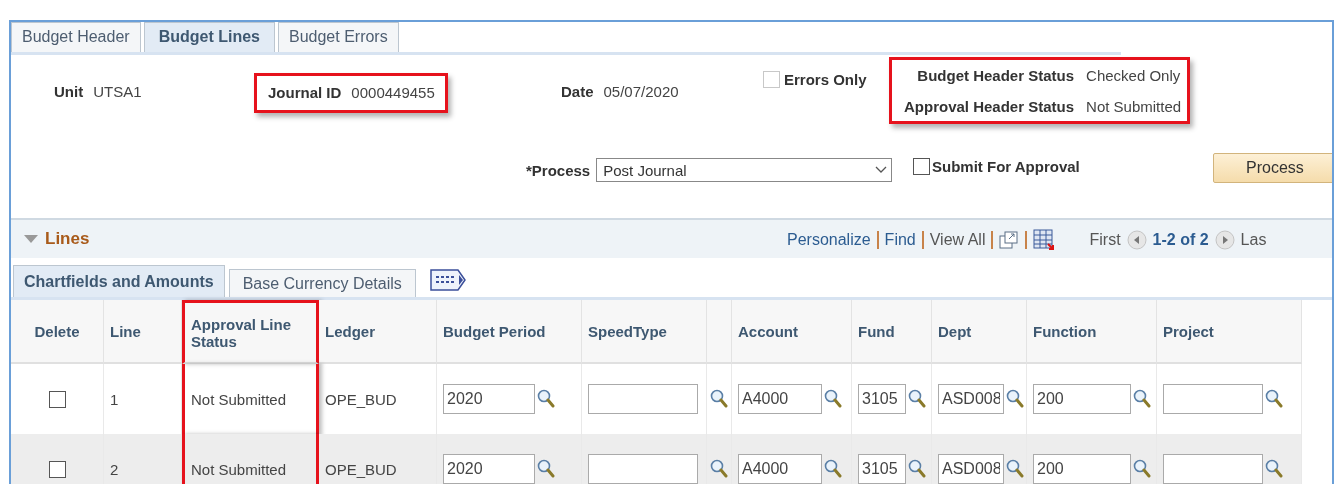  I want to click on column-header: Line, so click(143, 332).